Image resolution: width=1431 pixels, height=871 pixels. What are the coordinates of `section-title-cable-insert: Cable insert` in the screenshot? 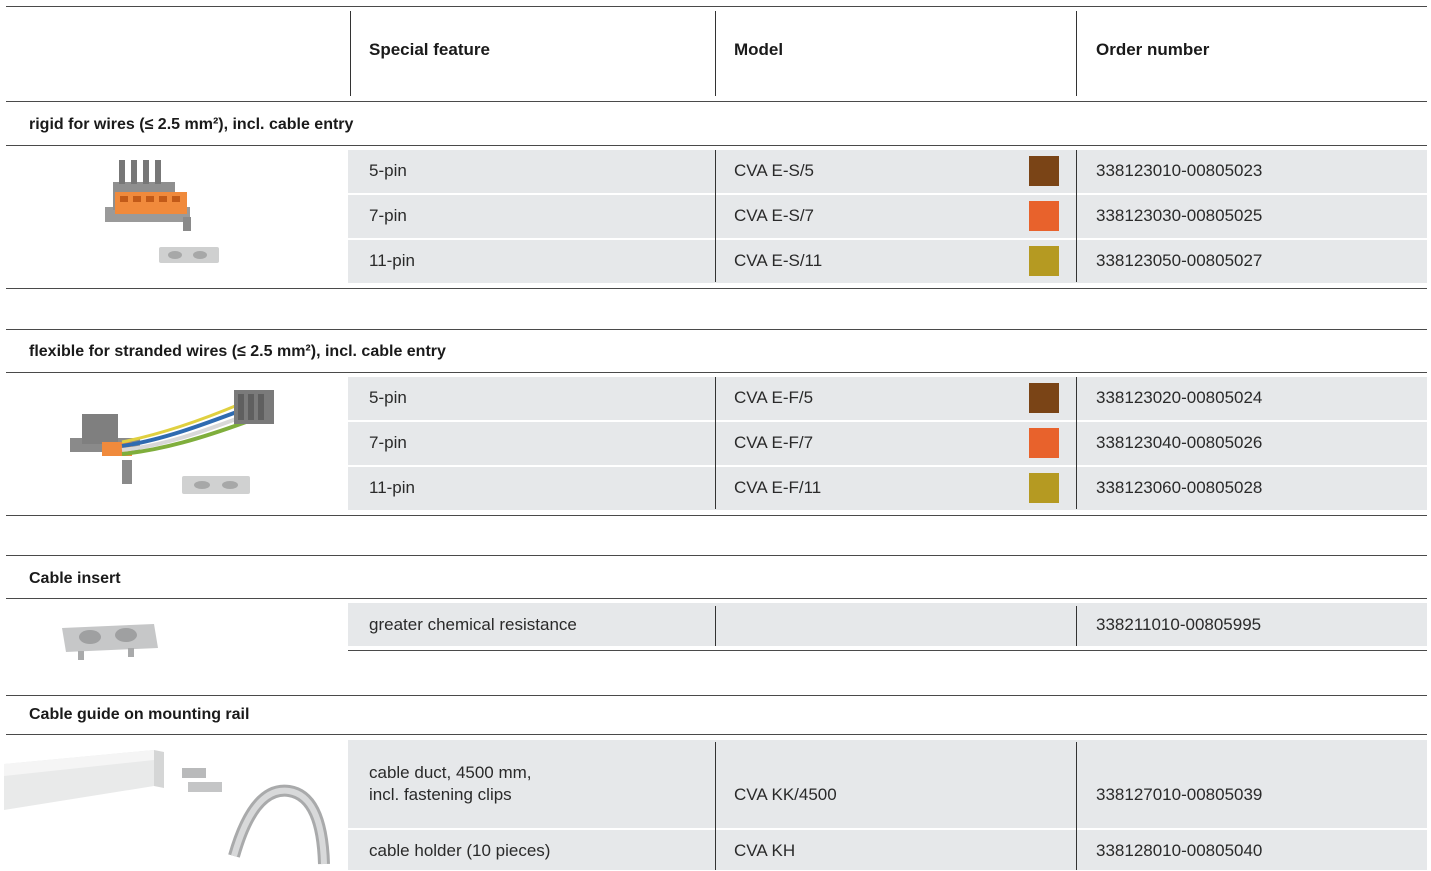 It's located at (75, 578).